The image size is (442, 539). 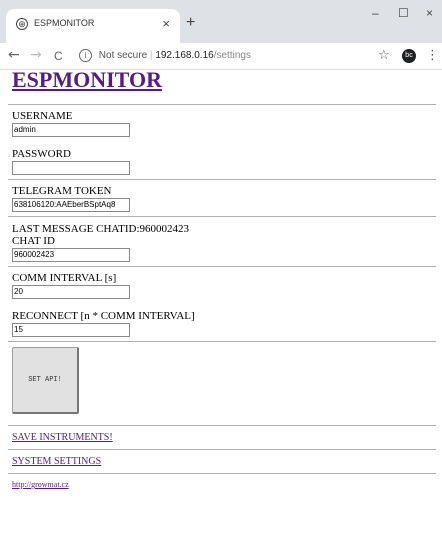 I want to click on last-message-chatid: LAST MESSAGE CHATID:960002423, so click(x=100, y=229).